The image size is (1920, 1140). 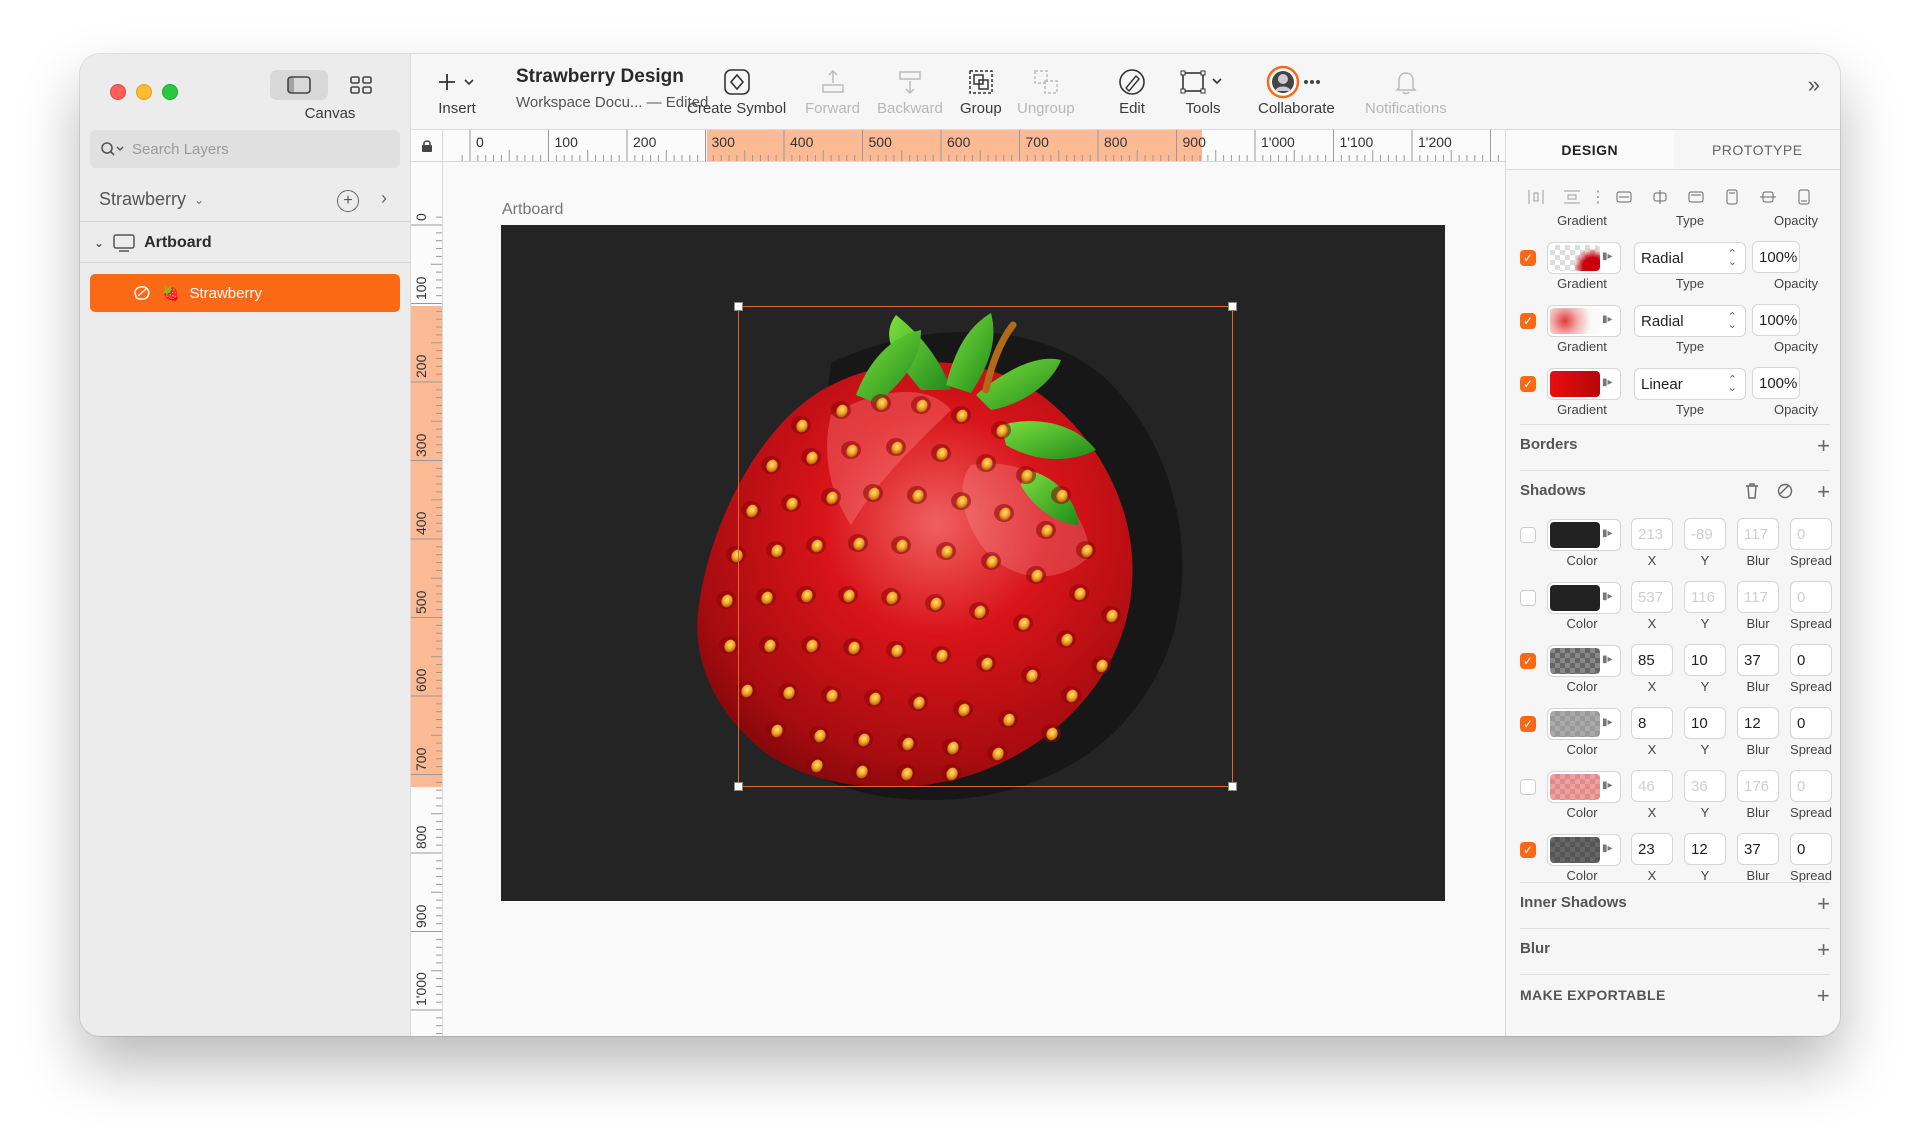 I want to click on align-top-icon, so click(x=1732, y=197).